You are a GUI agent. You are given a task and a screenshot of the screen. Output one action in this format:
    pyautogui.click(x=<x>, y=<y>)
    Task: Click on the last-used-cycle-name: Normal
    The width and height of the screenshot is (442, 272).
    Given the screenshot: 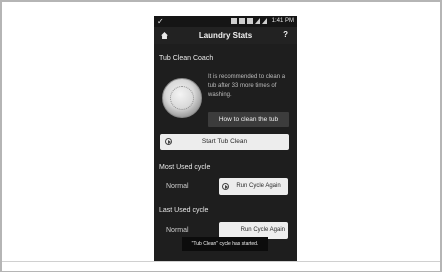 What is the action you would take?
    pyautogui.click(x=177, y=230)
    